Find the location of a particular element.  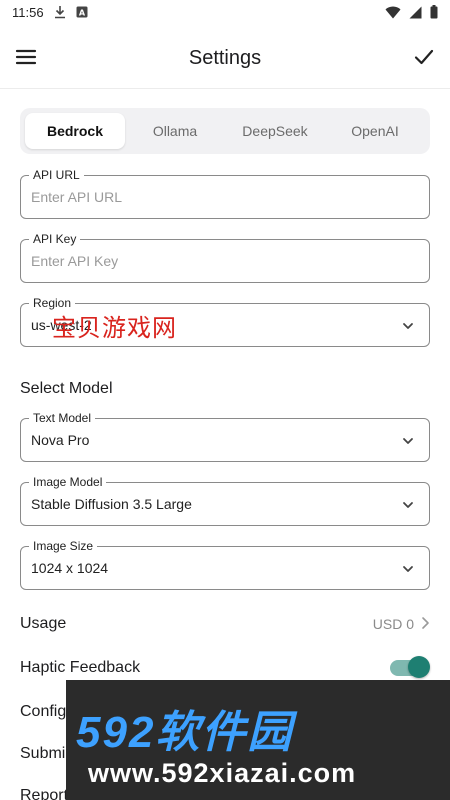

status-bar: 11:56 A is located at coordinates (225, 12).